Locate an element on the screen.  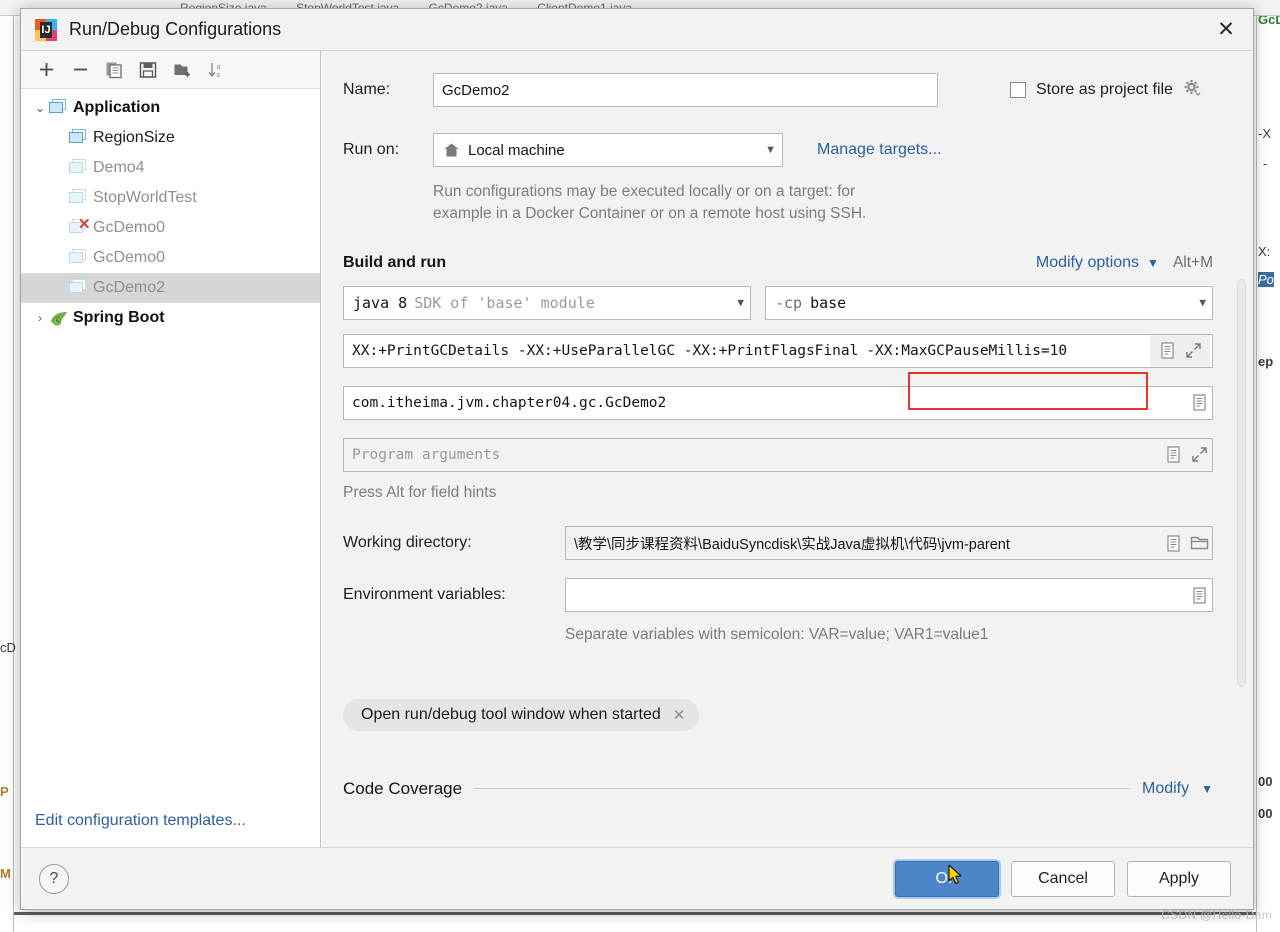
run-on-combobox: Local machine ▼ is located at coordinates (608, 150).